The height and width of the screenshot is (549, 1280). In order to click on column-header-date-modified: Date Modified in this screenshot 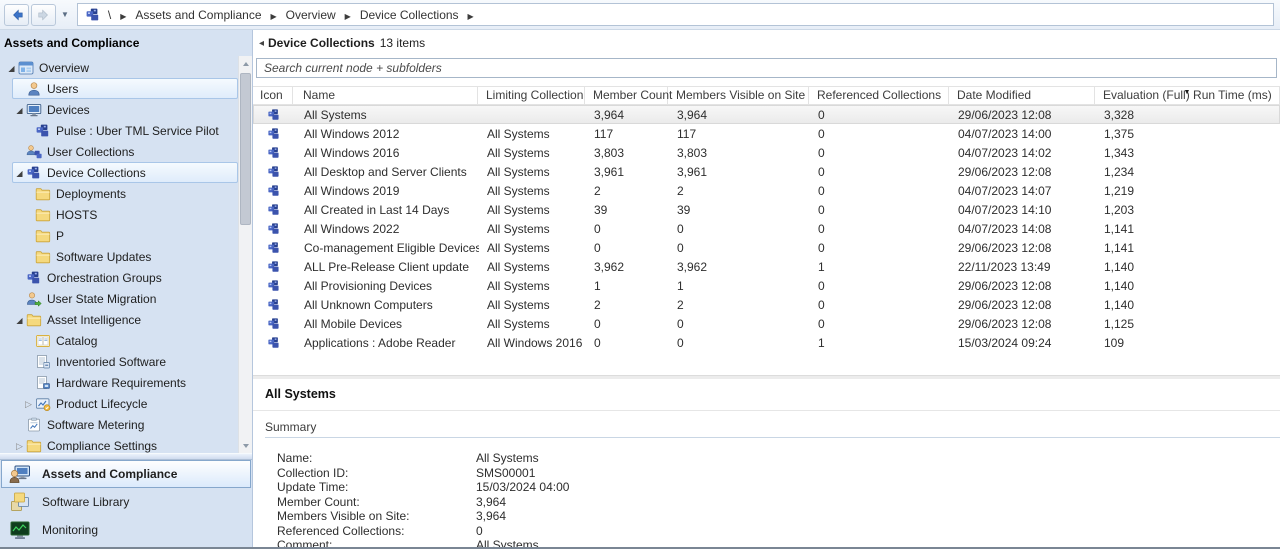, I will do `click(1022, 95)`.